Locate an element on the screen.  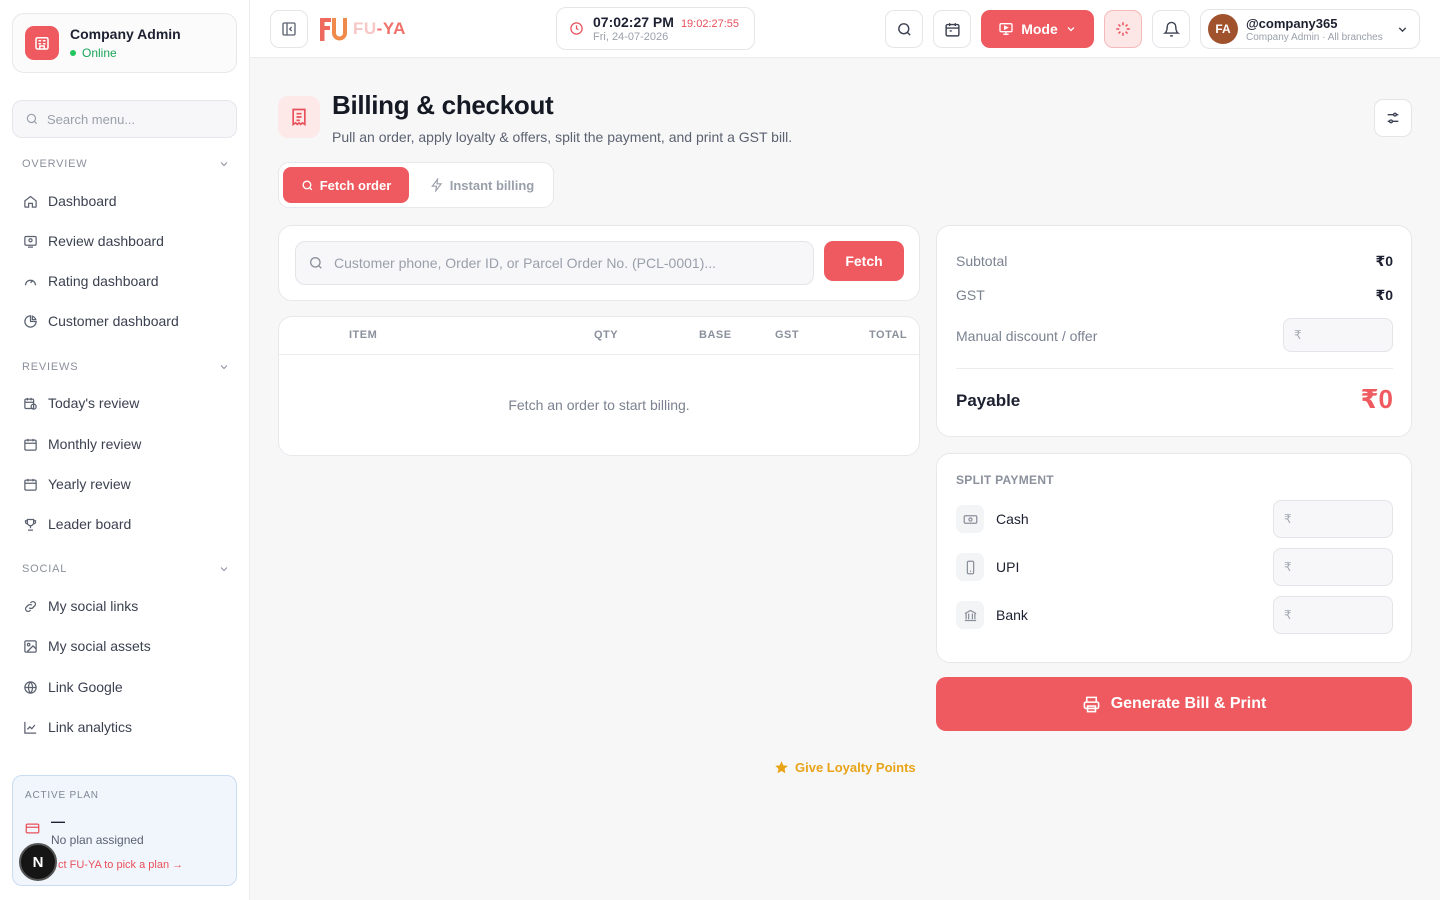
calendar-button is located at coordinates (952, 29).